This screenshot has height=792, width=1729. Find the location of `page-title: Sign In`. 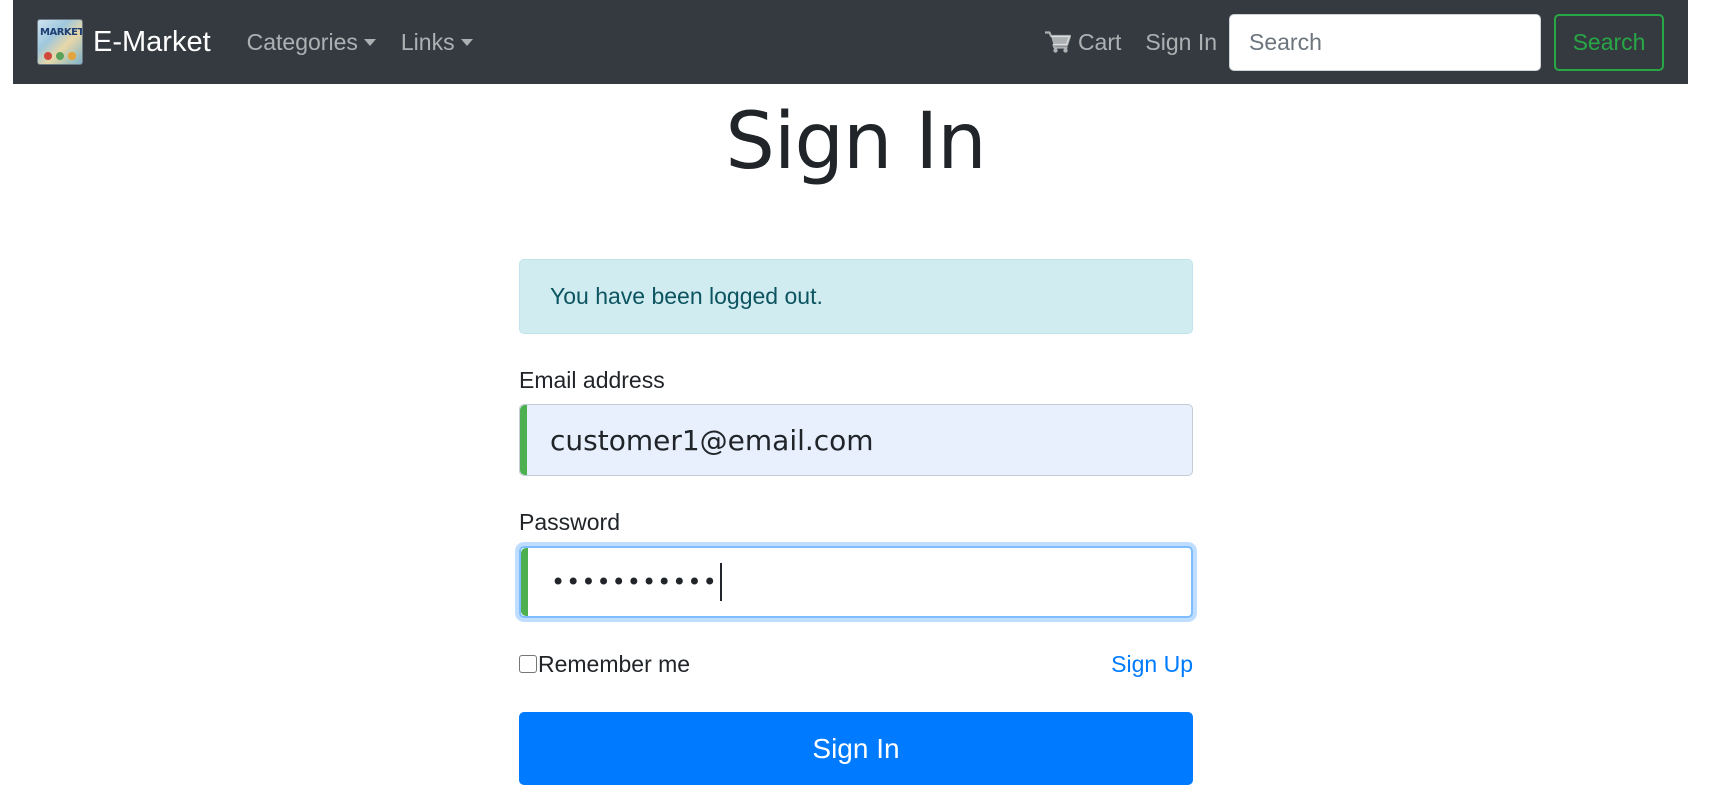

page-title: Sign In is located at coordinates (855, 142).